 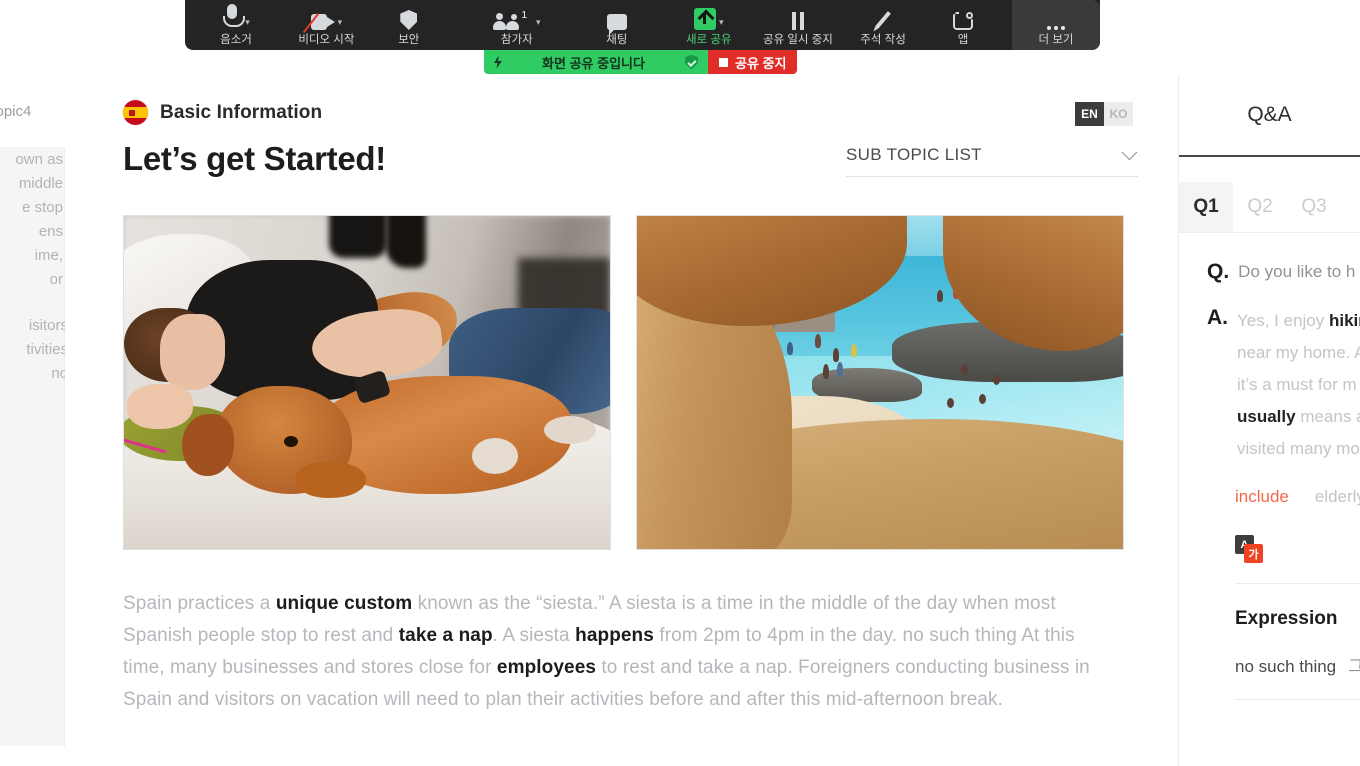 What do you see at coordinates (1337, 497) in the screenshot?
I see `word-chip-elderly: elderly` at bounding box center [1337, 497].